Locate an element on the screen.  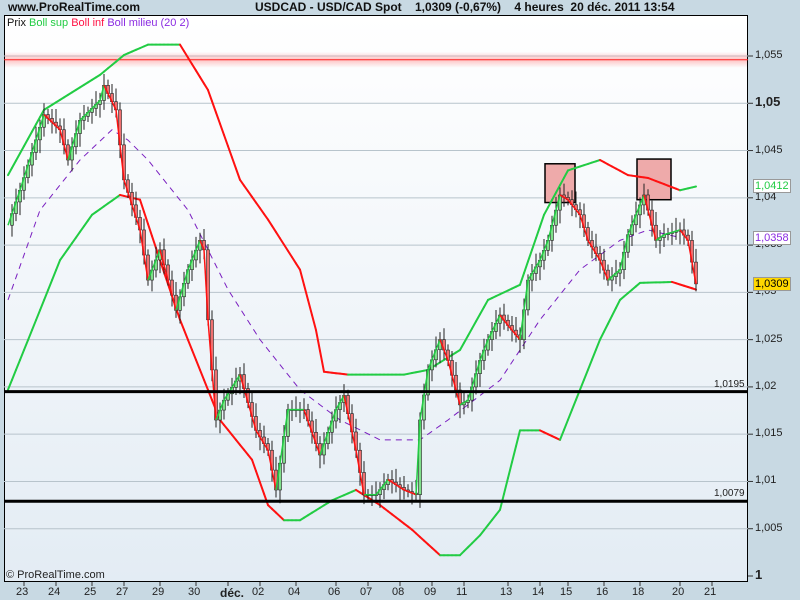
y-tick-label: 1,02 is located at coordinates (766, 385).